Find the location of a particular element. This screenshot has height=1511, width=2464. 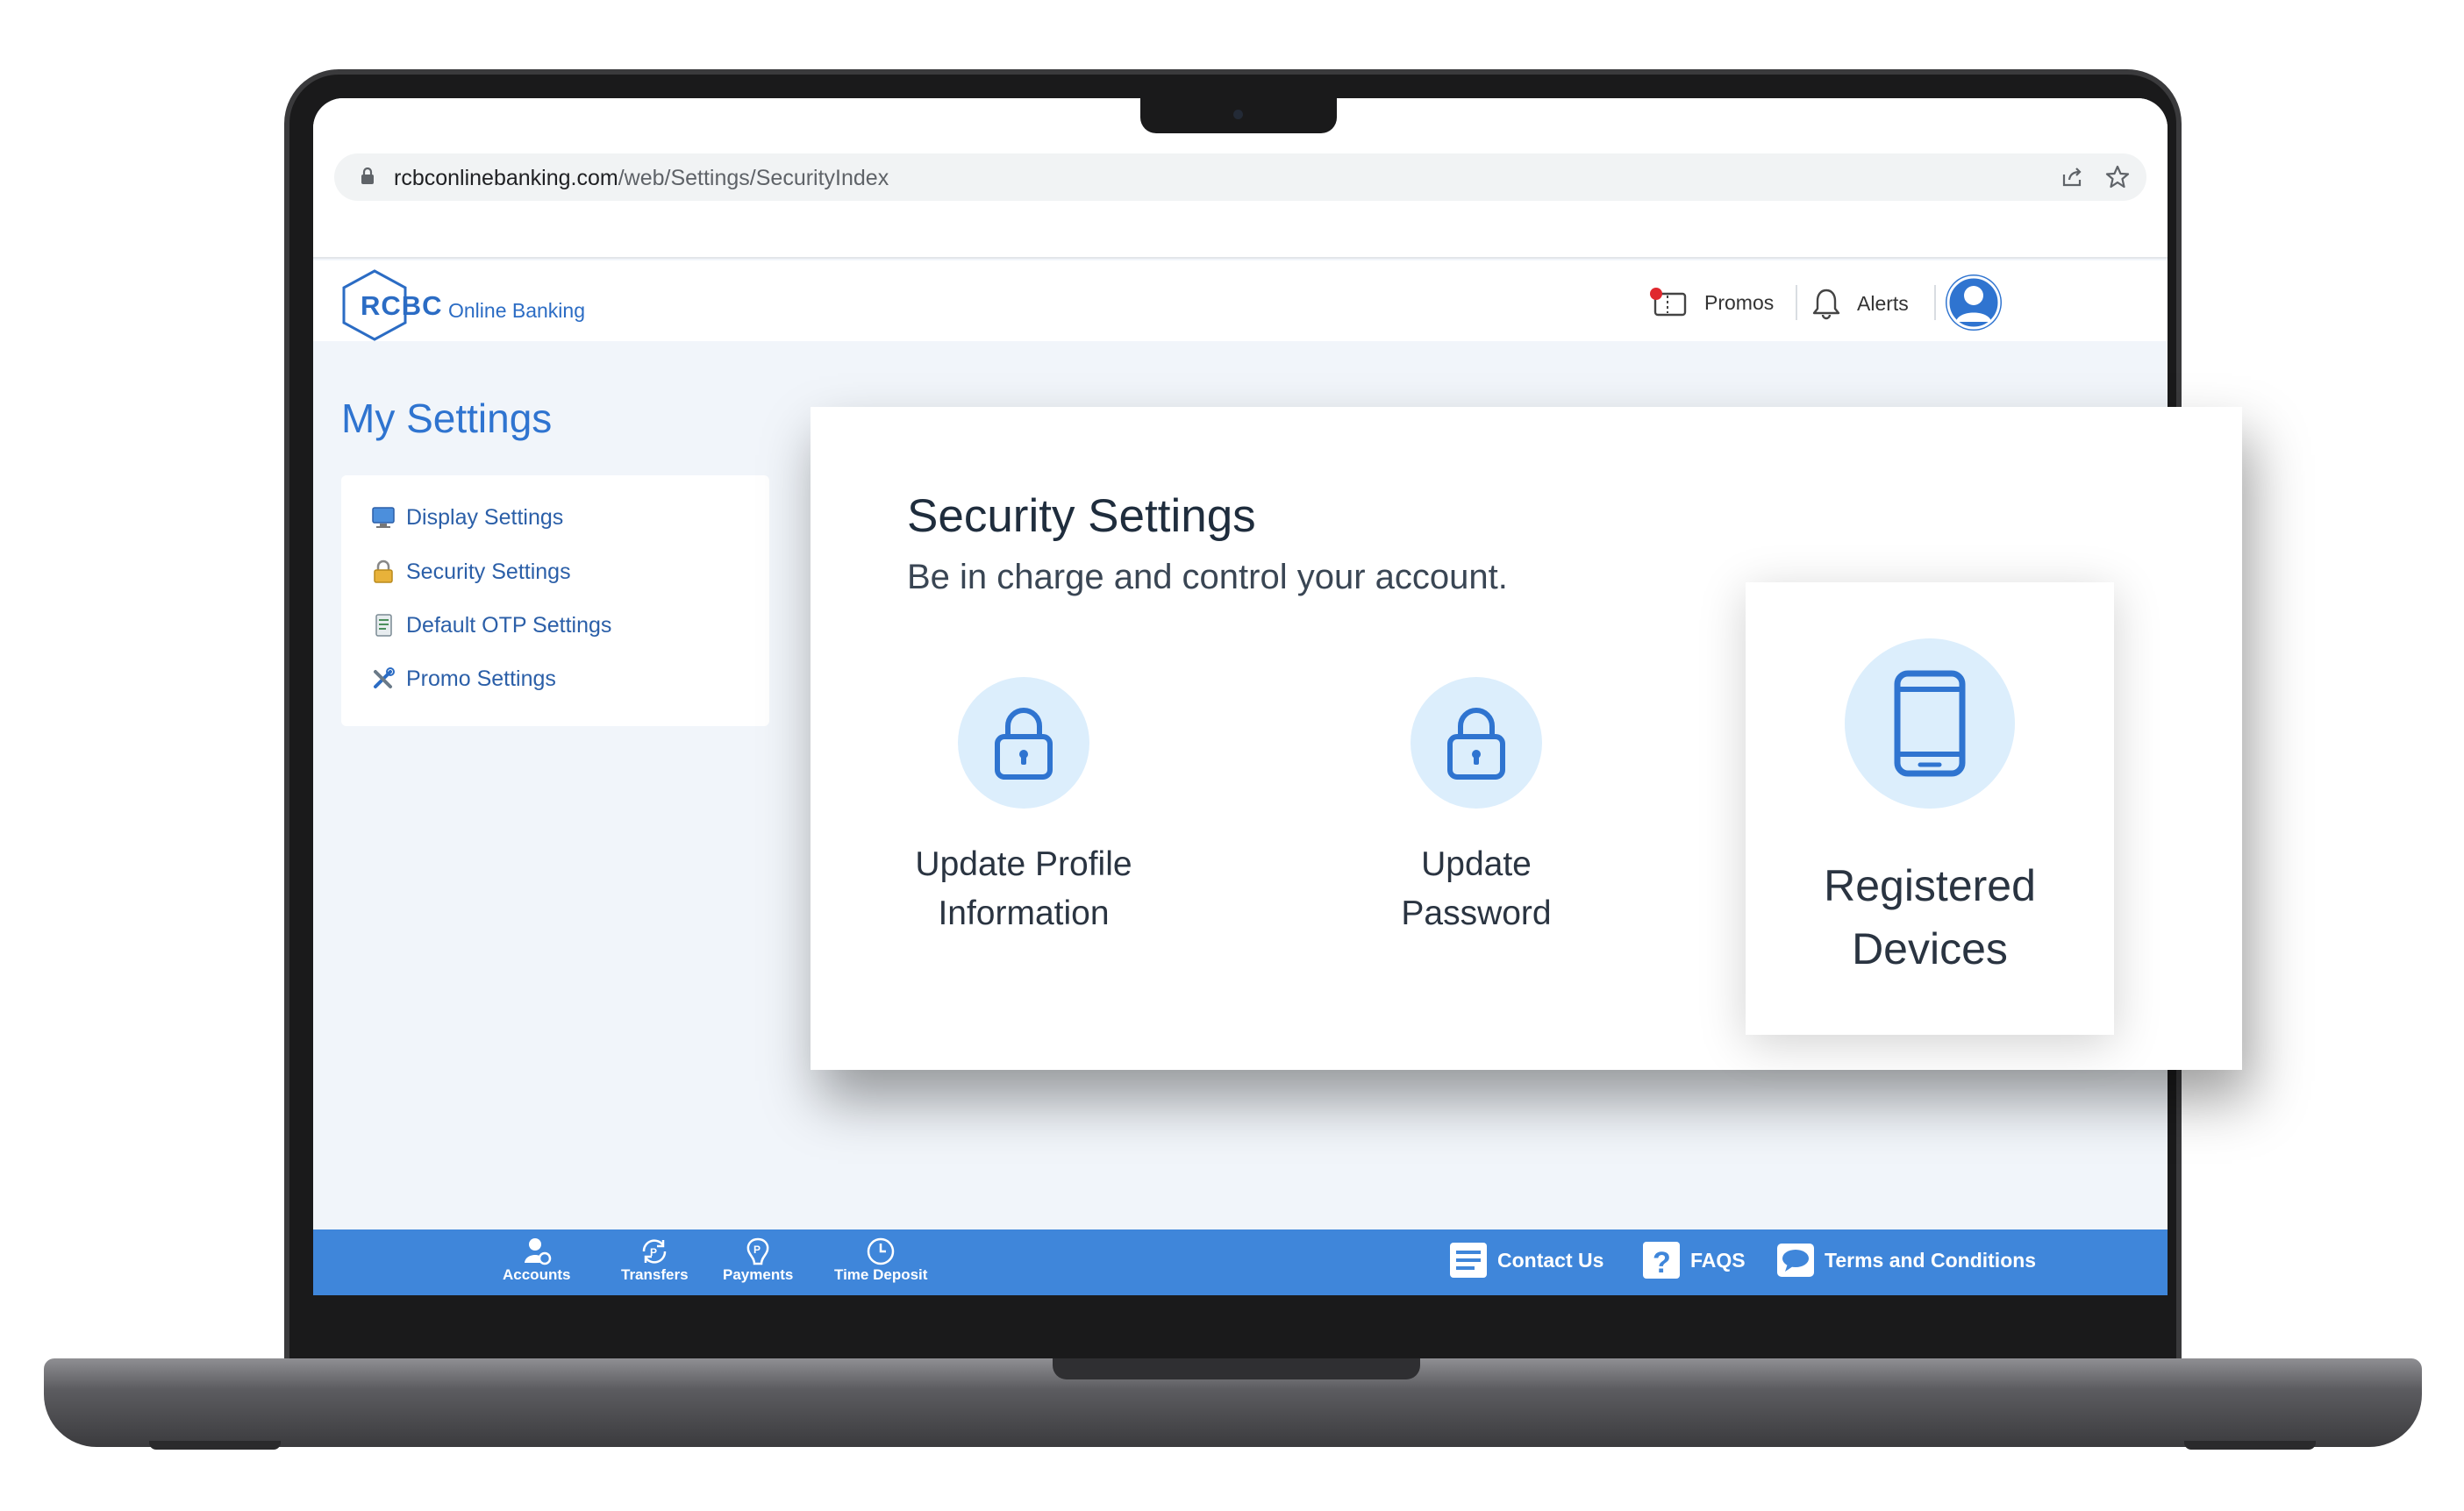

security-subtitle: Be in charge and control your account. is located at coordinates (1208, 577).